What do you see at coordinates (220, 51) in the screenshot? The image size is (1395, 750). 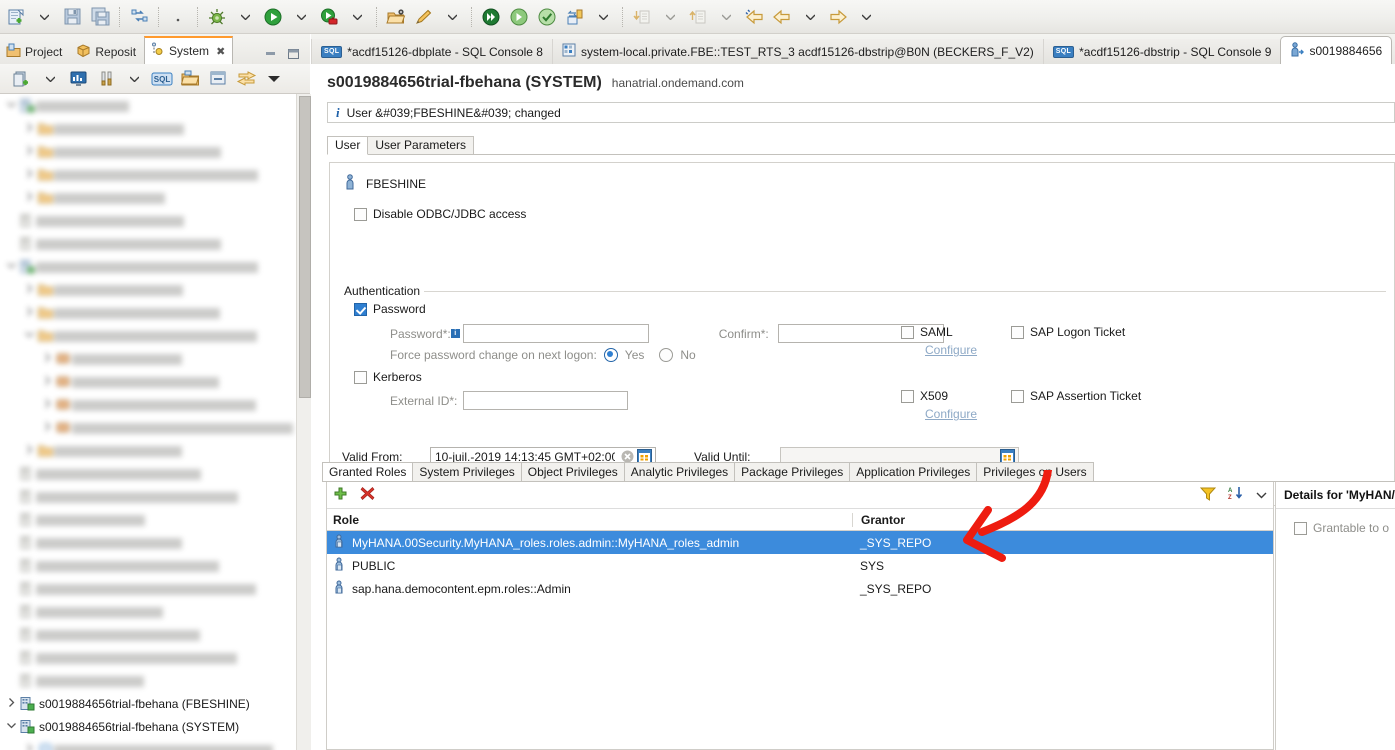 I see `close-icon: ✖` at bounding box center [220, 51].